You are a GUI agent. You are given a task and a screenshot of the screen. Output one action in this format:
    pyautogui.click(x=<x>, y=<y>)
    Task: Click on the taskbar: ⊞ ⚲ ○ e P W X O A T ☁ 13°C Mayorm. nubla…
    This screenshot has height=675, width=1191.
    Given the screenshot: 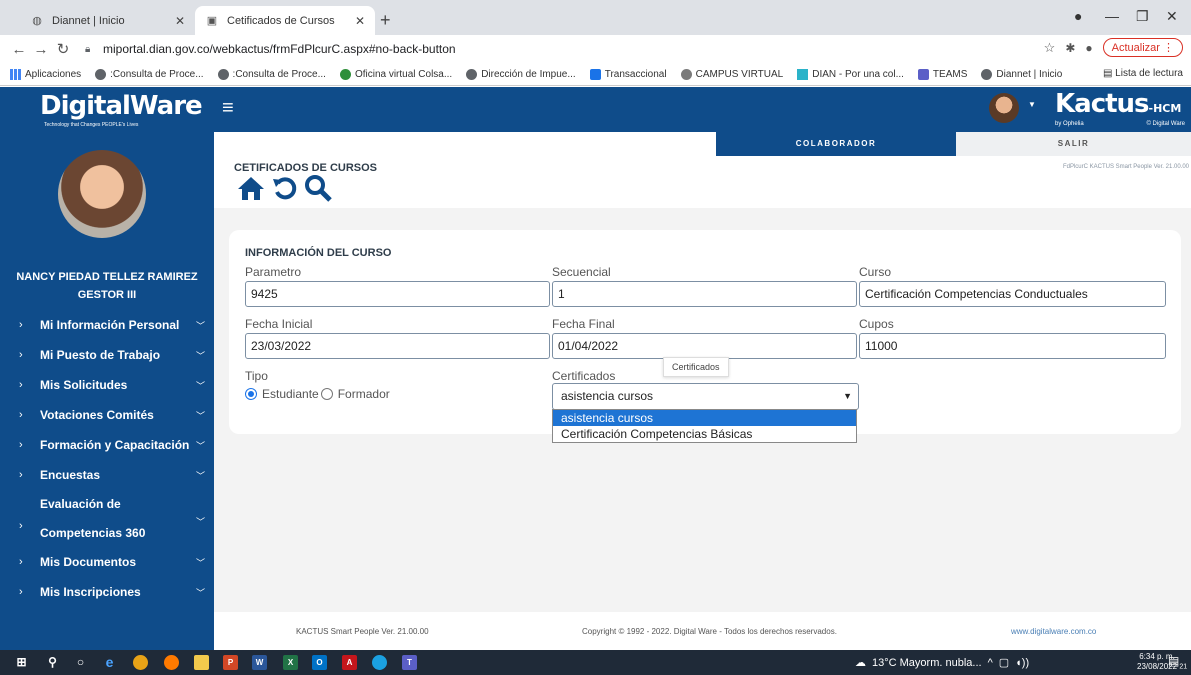 What is the action you would take?
    pyautogui.click(x=595, y=662)
    